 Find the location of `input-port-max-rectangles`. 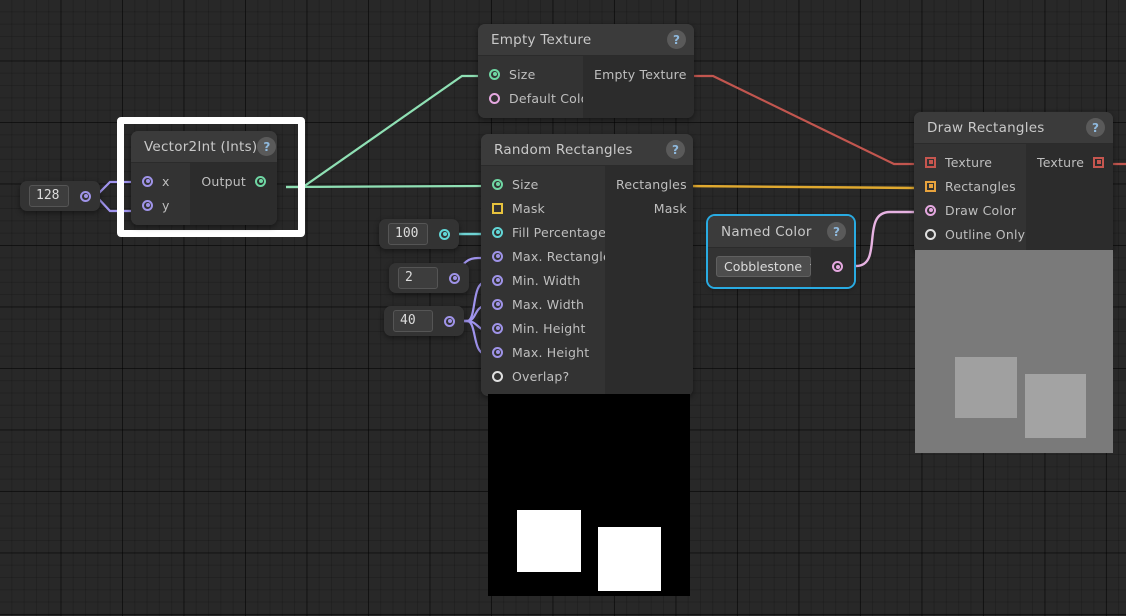

input-port-max-rectangles is located at coordinates (497, 256).